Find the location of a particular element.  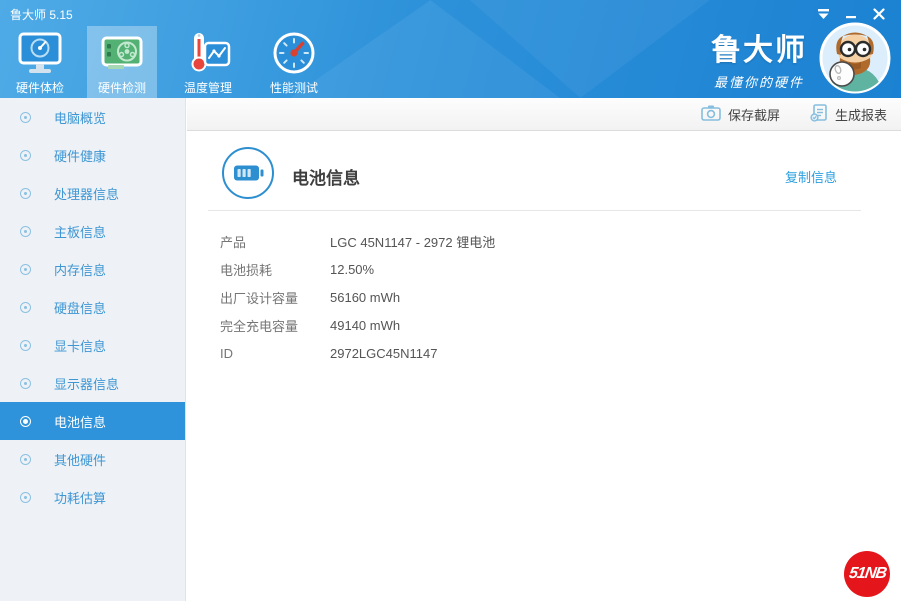

content-toolbar: 保存截屏 生成报表 is located at coordinates (544, 114).